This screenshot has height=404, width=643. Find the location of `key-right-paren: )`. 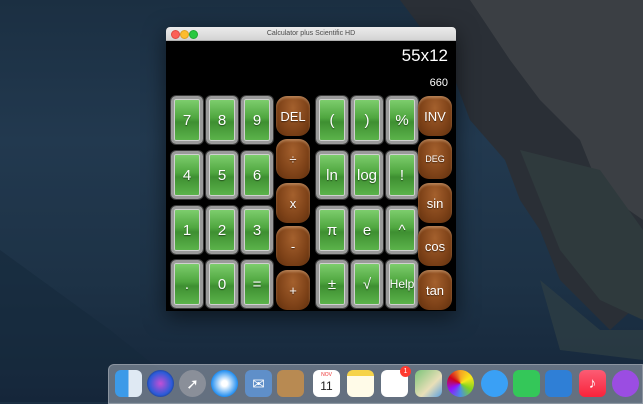

key-right-paren: ) is located at coordinates (367, 120).